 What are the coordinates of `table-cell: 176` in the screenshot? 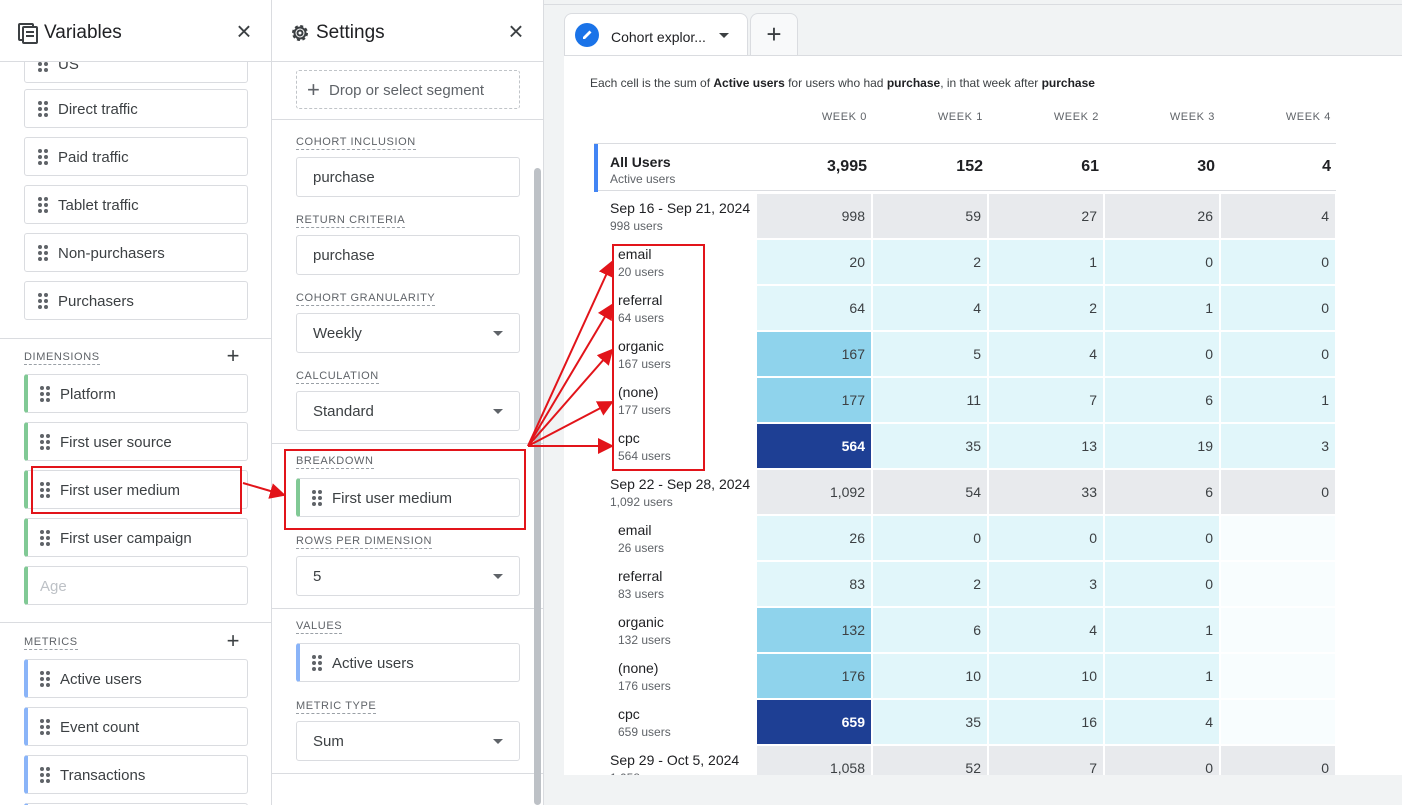 It's located at (814, 676).